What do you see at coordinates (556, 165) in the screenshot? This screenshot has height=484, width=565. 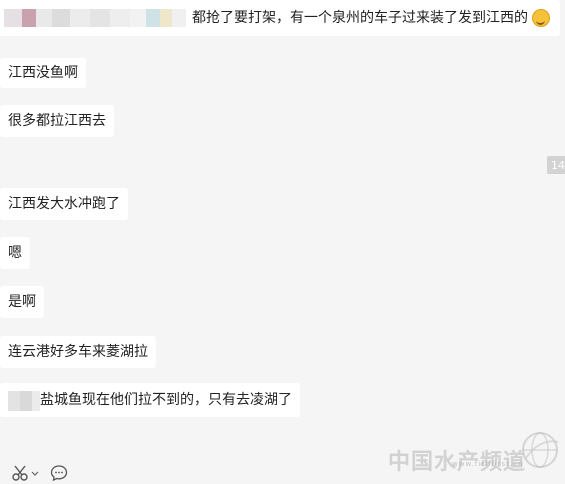 I see `timestamp-tag: 14` at bounding box center [556, 165].